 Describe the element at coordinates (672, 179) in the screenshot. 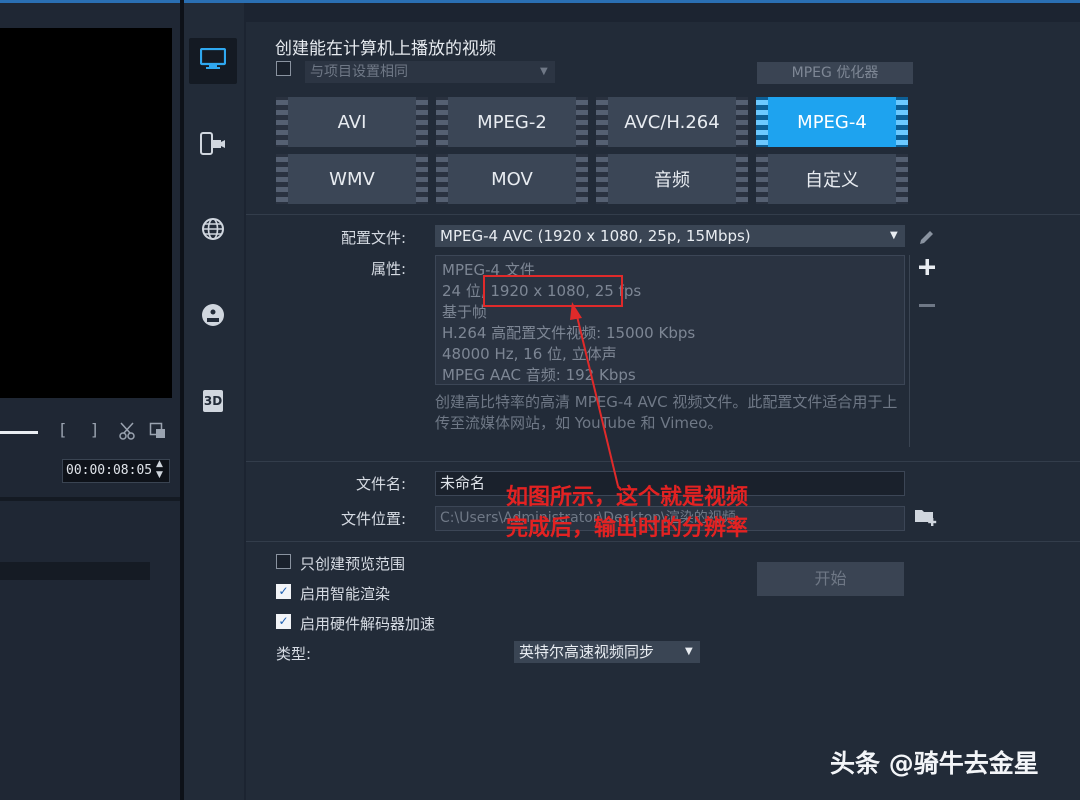

I see `format-audio-button: 音频` at that location.